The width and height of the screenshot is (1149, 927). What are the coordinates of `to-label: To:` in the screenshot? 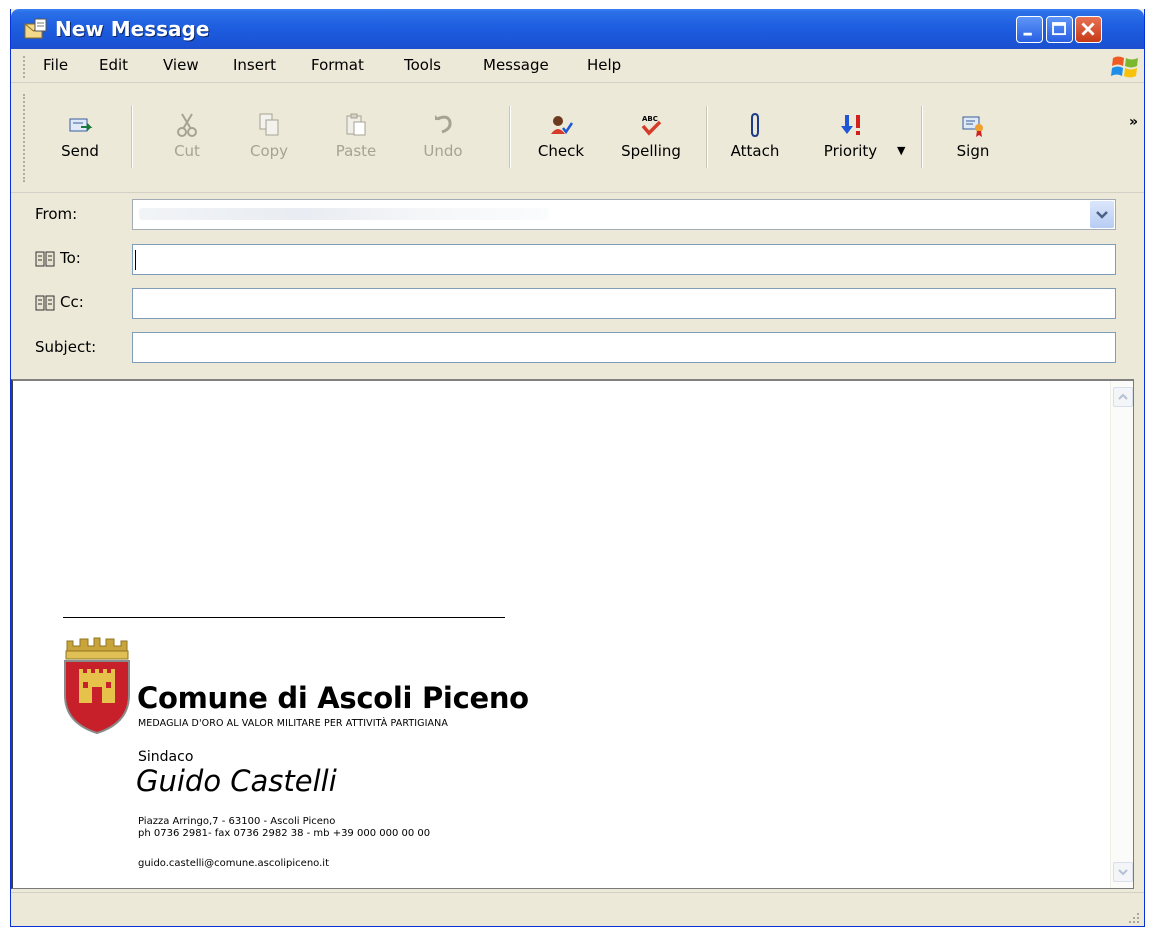 It's located at (70, 258).